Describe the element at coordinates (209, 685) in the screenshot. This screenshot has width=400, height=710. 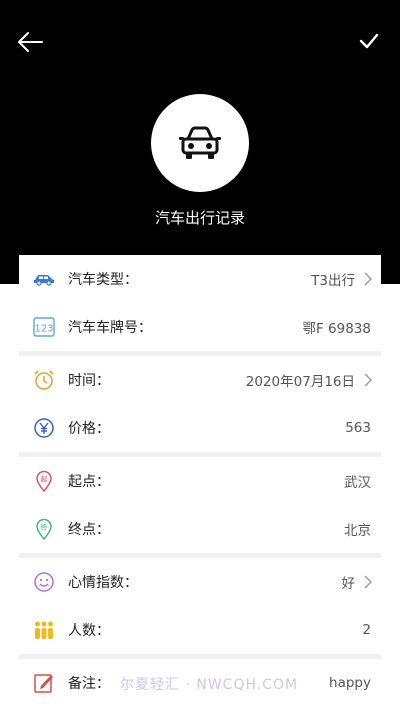
I see `watermark: 尔夏轻汇 · NWCQH.COM` at that location.